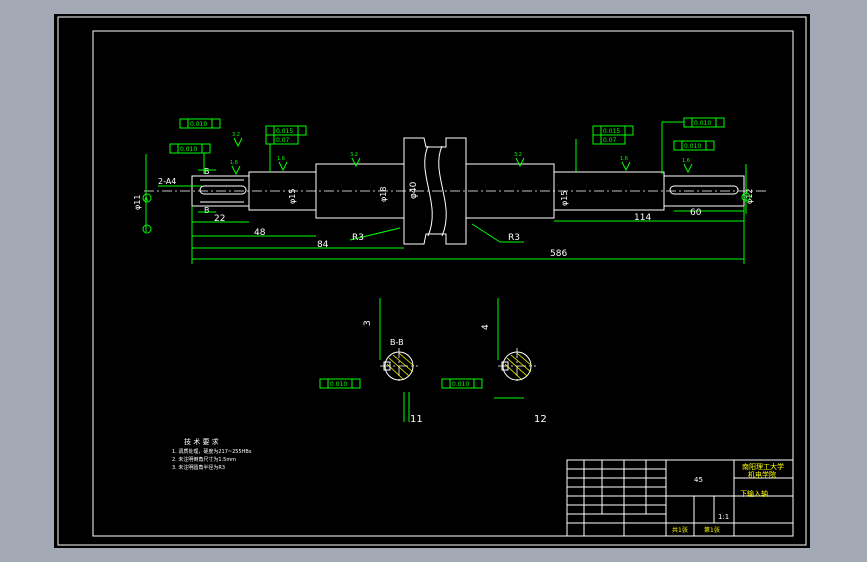 Image resolution: width=867 pixels, height=562 pixels. What do you see at coordinates (358, 238) in the screenshot?
I see `dim-r3-left: R3` at bounding box center [358, 238].